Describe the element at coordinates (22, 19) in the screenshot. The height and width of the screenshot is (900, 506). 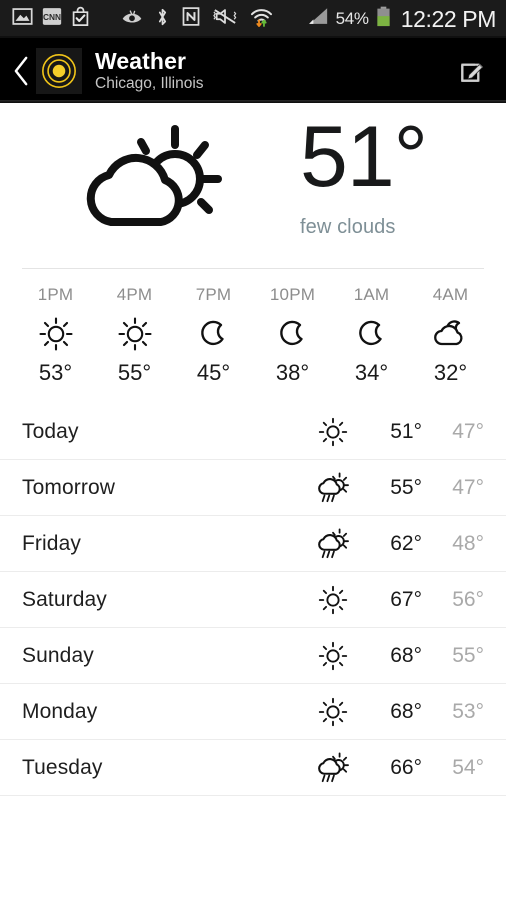
I see `gallery-icon` at that location.